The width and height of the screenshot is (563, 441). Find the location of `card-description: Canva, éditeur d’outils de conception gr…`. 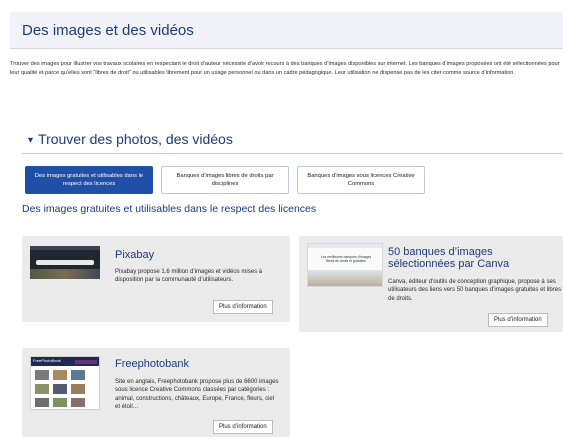

card-description: Canva, éditeur d’outils de conception gr… is located at coordinates (475, 290).